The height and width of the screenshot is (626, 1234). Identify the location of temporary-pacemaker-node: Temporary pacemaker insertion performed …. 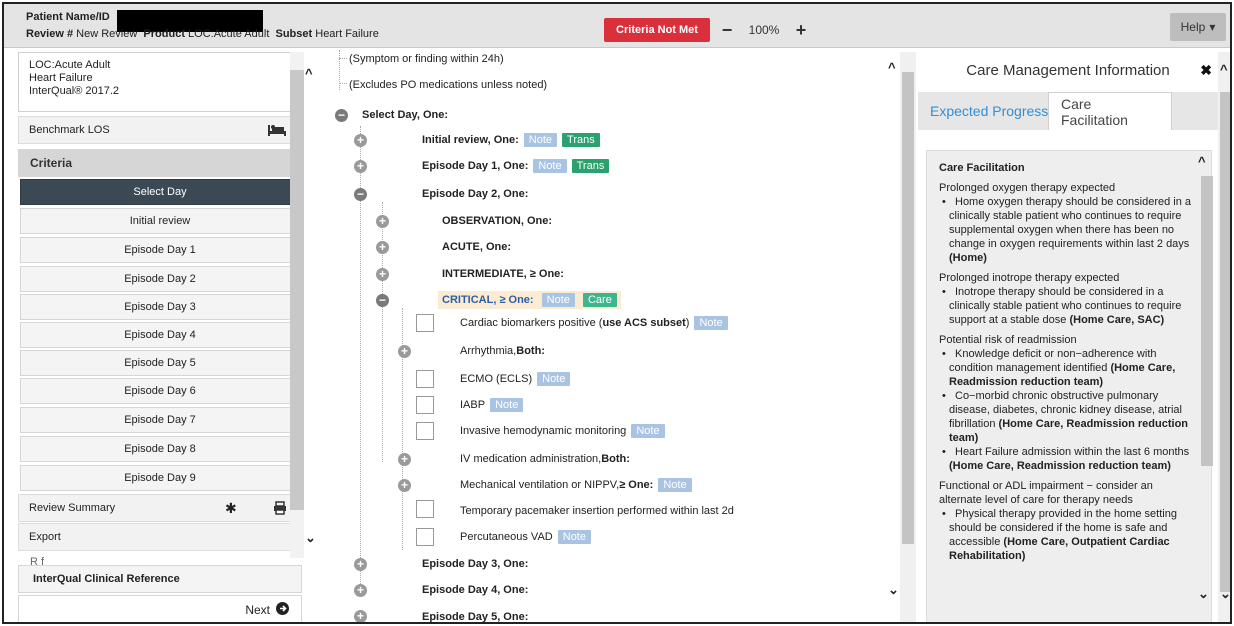
(597, 511).